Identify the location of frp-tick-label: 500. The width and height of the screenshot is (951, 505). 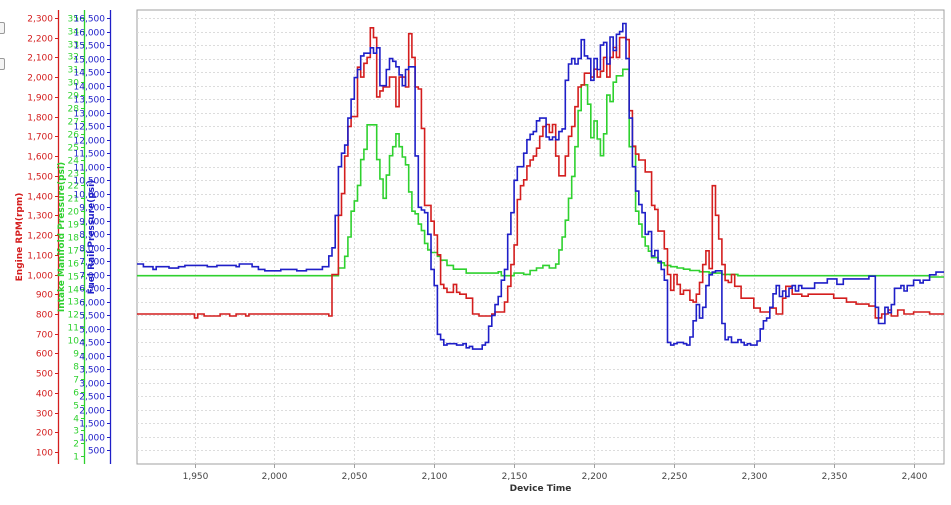
(96, 452).